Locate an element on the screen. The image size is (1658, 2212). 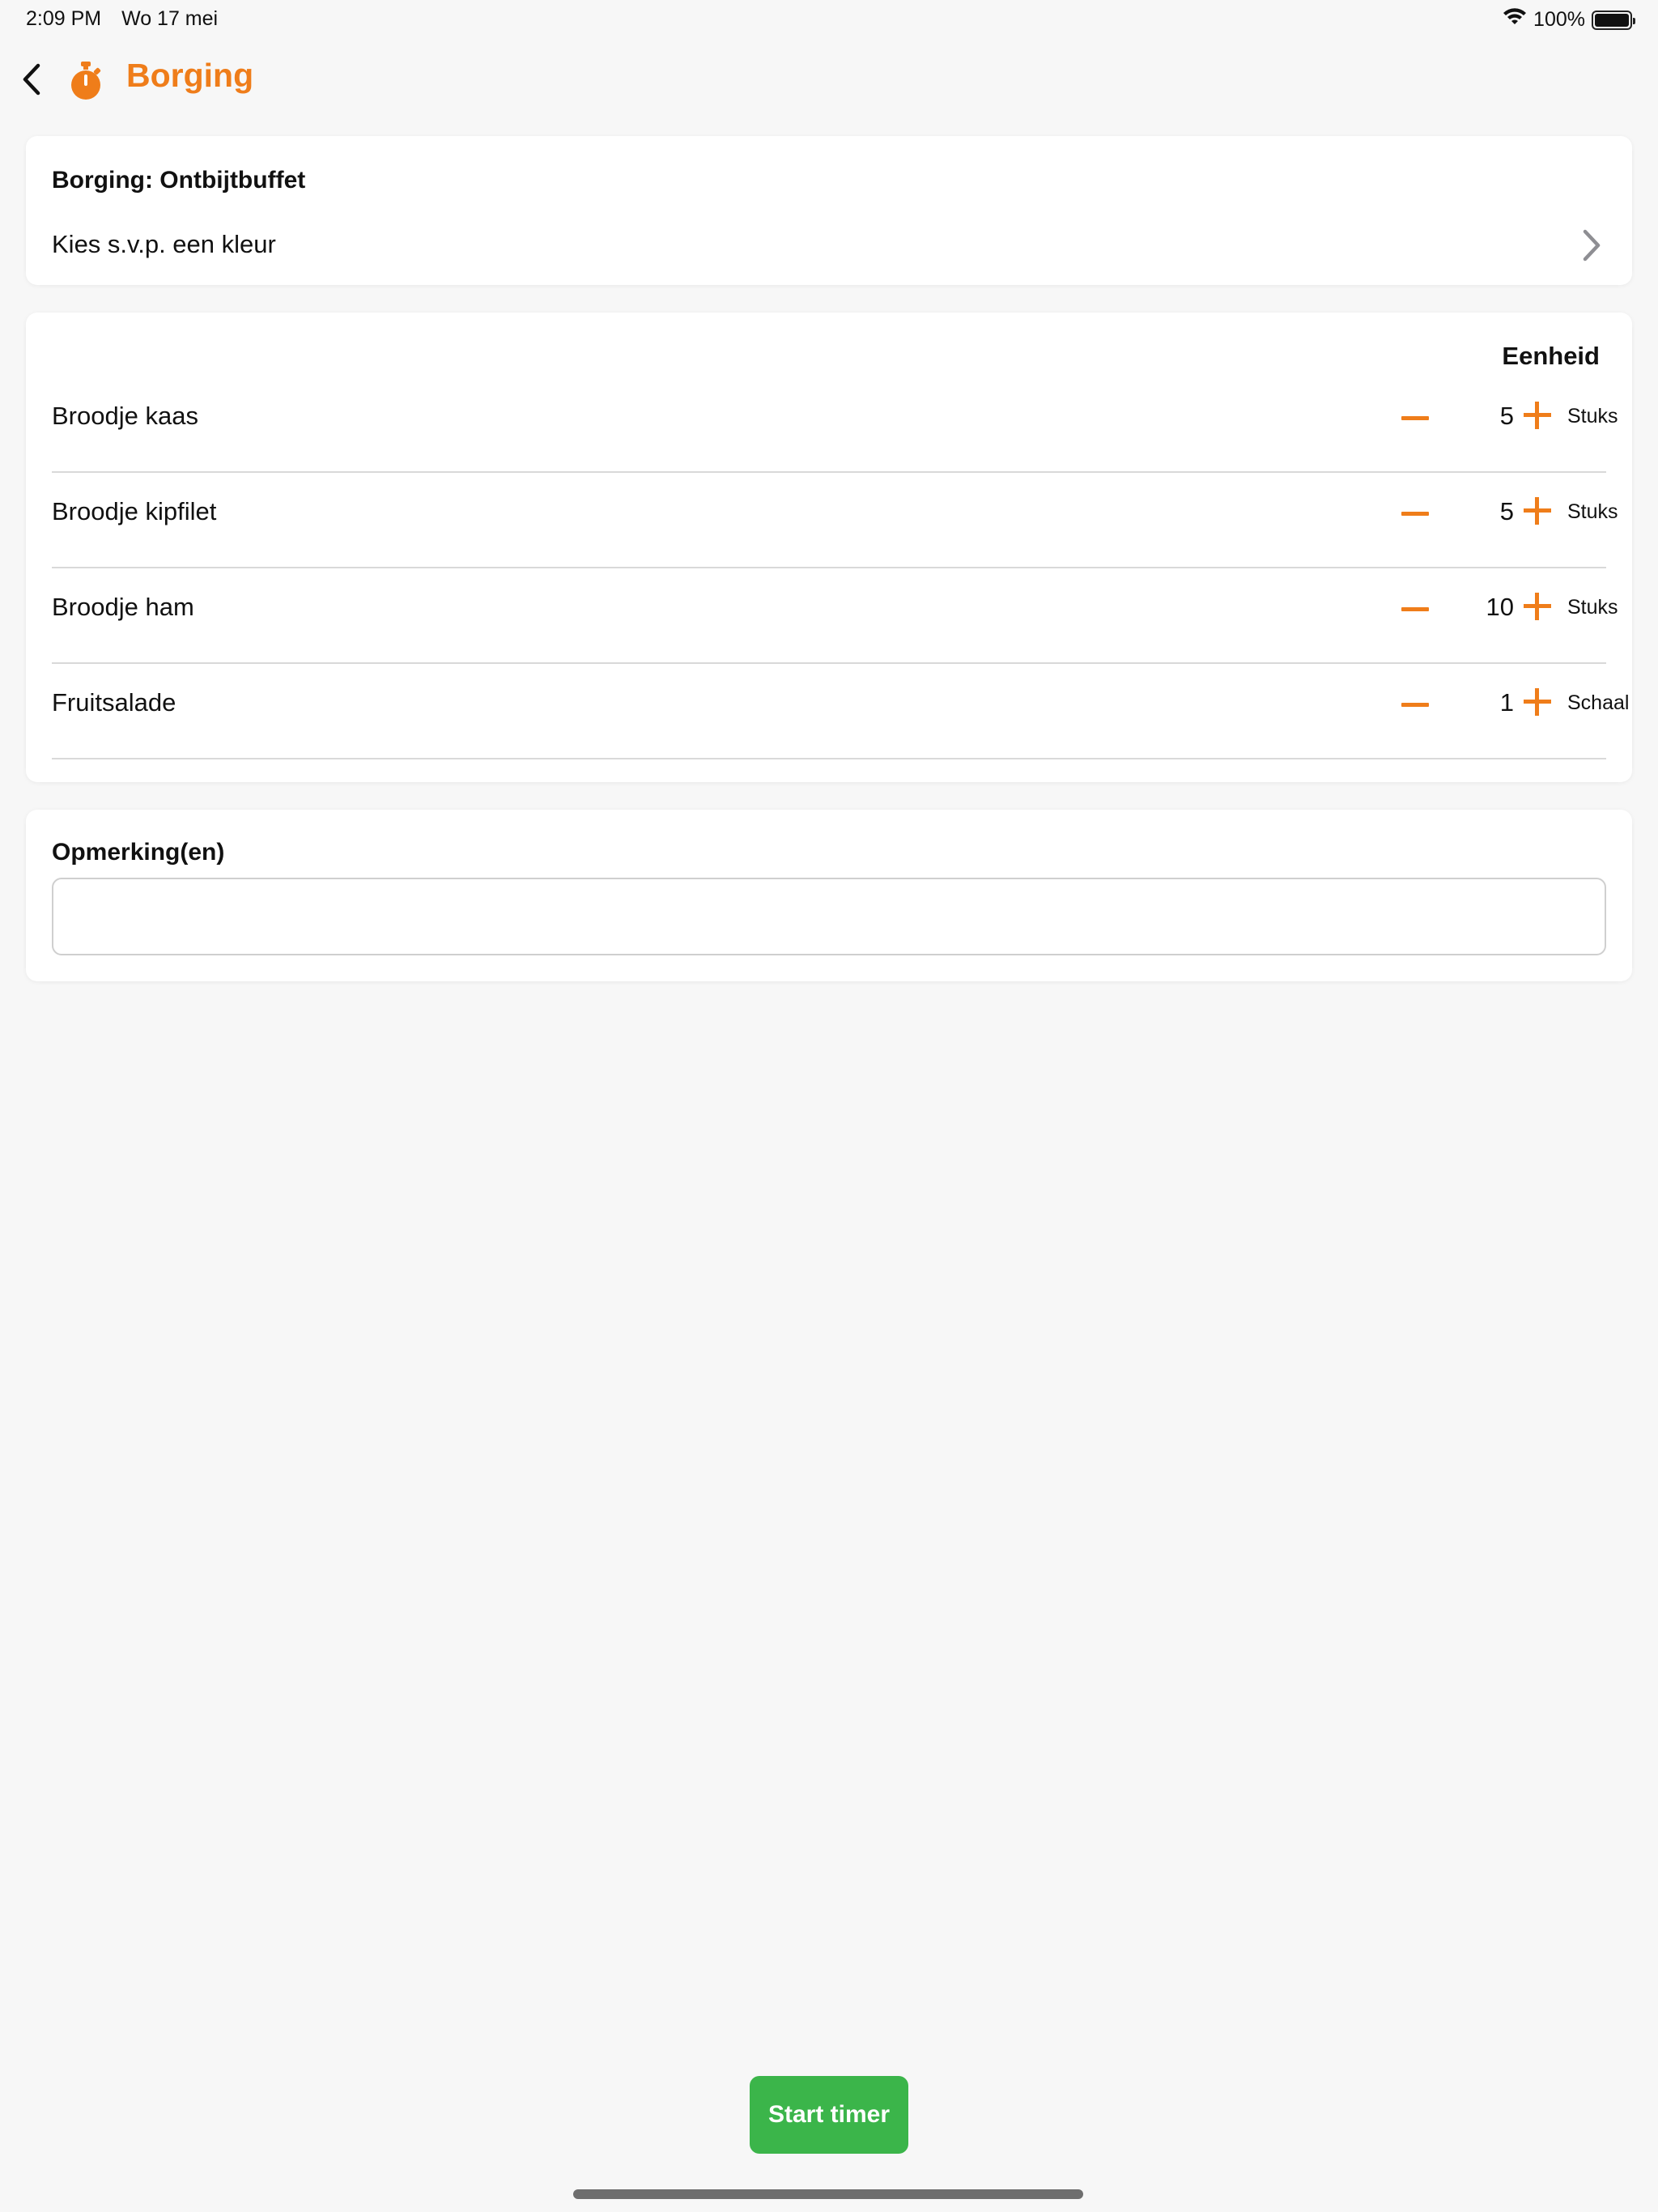
status-date: Wo 17 mei is located at coordinates (170, 19).